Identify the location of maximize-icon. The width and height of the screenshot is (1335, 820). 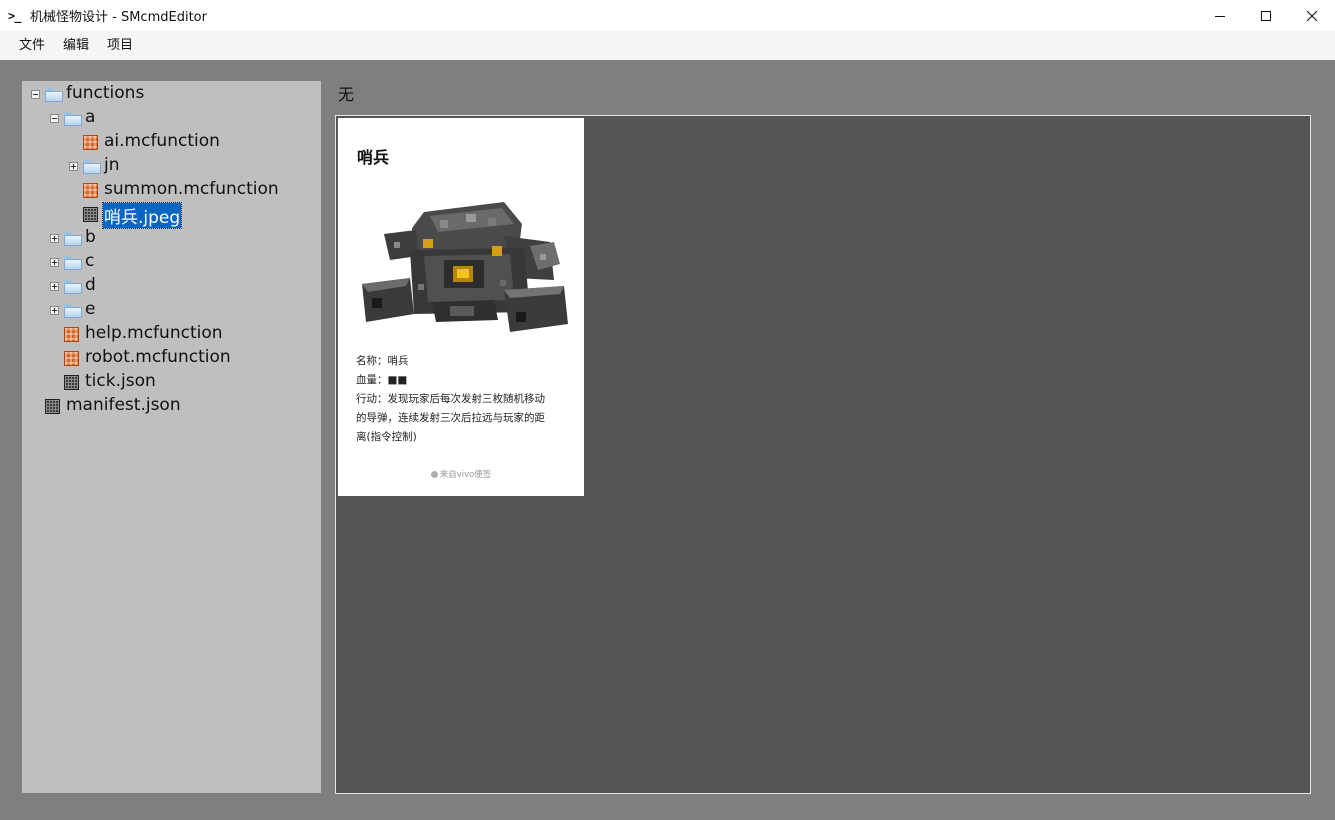
(1266, 15).